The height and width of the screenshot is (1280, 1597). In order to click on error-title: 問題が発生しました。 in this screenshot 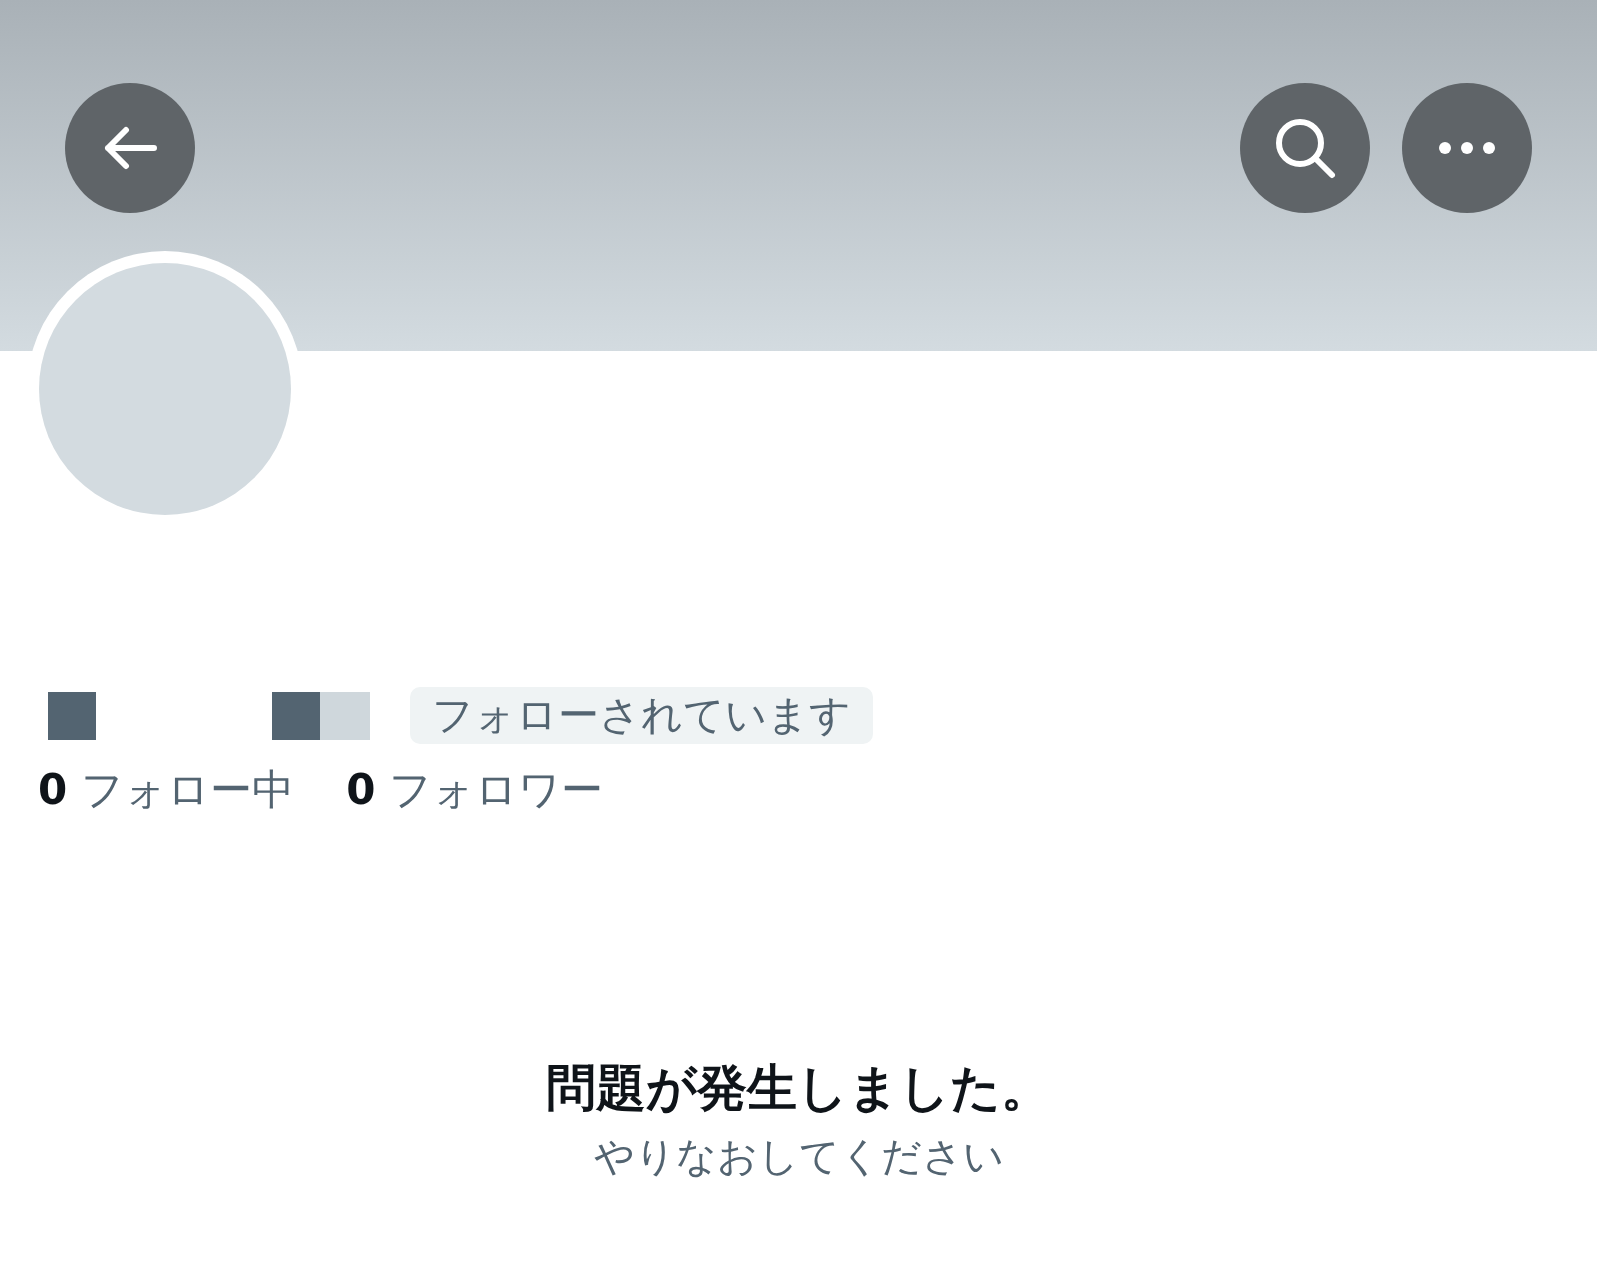, I will do `click(798, 1089)`.